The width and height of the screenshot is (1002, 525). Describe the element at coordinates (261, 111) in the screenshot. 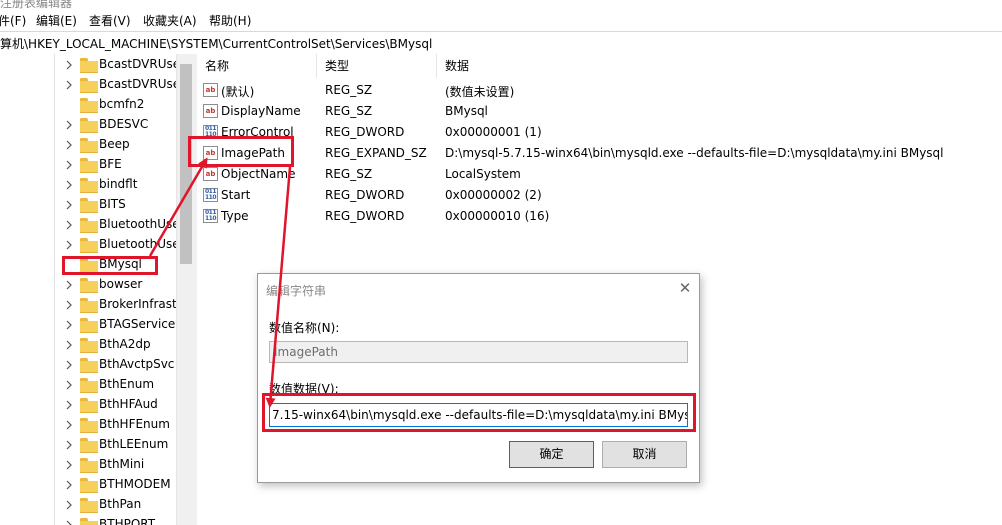

I see `value-name: DisplayName` at that location.